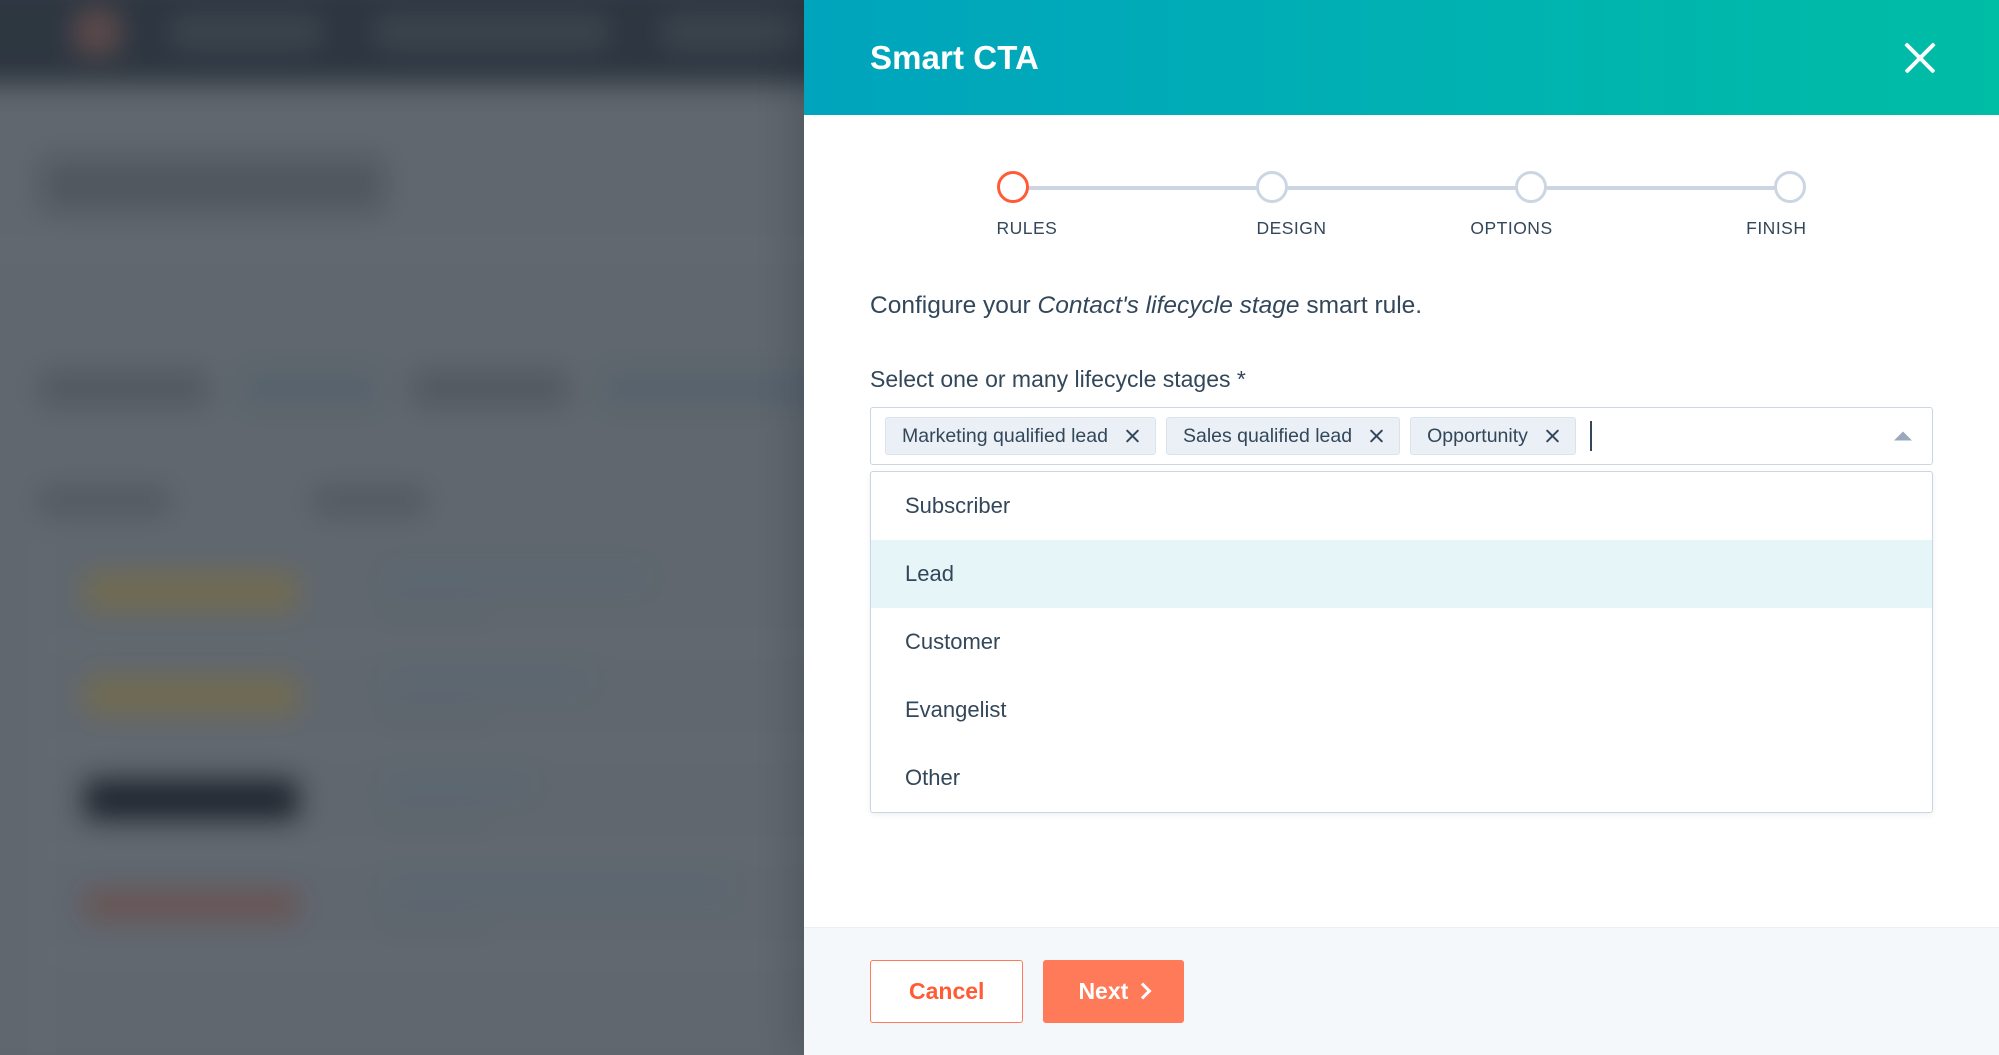  What do you see at coordinates (1361, 305) in the screenshot?
I see `description-suffix: smart rule.` at bounding box center [1361, 305].